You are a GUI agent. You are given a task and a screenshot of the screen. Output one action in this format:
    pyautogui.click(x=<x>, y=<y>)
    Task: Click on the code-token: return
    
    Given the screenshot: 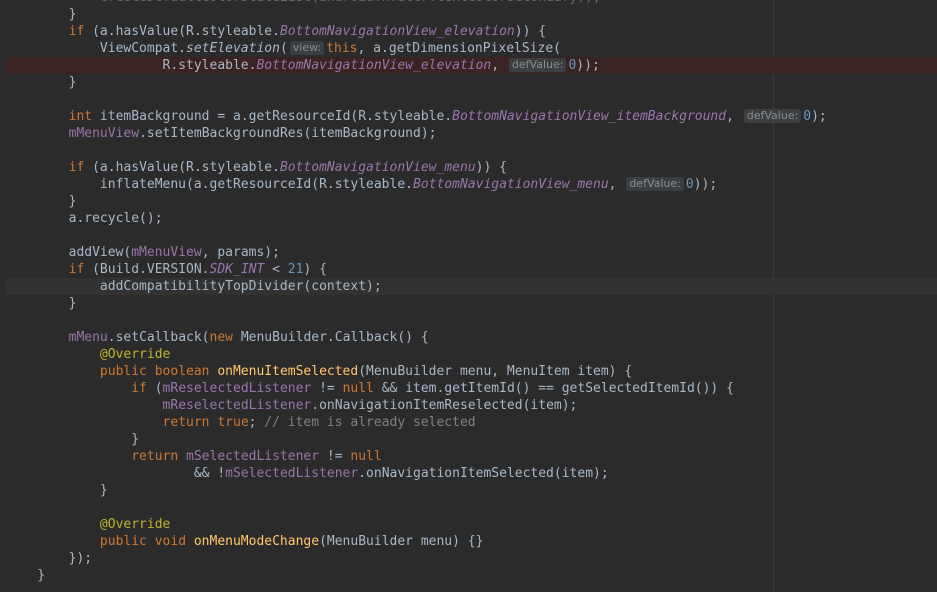 What is the action you would take?
    pyautogui.click(x=155, y=456)
    